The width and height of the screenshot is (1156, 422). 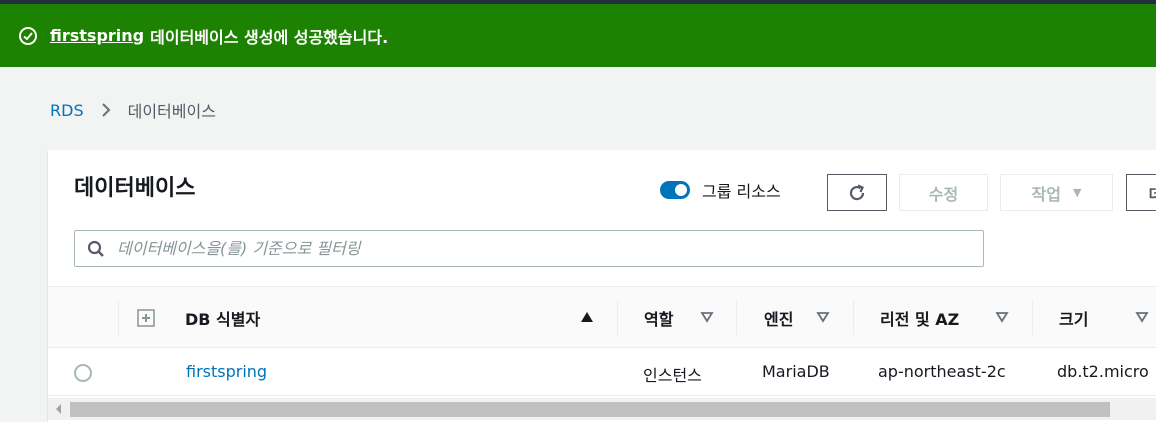 I want to click on create-database-button: 데, so click(x=1141, y=192).